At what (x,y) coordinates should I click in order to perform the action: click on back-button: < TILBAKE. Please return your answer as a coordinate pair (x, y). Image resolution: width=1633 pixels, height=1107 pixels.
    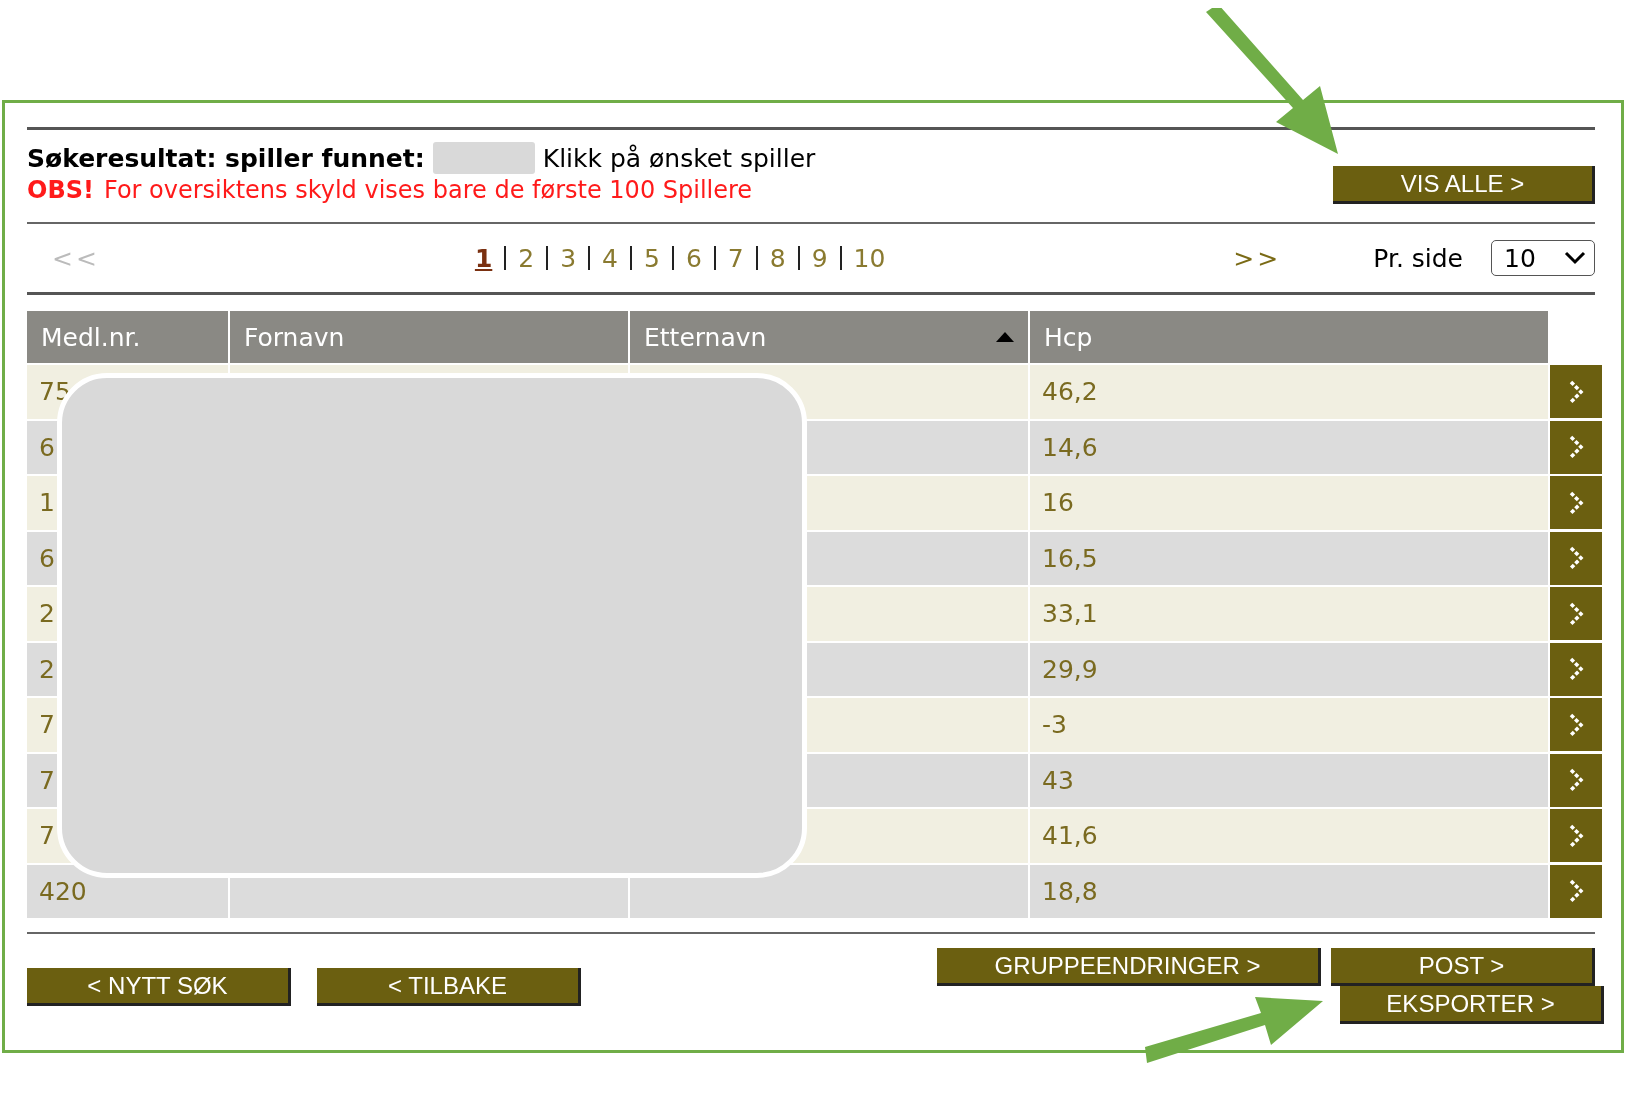
    Looking at the image, I should click on (449, 987).